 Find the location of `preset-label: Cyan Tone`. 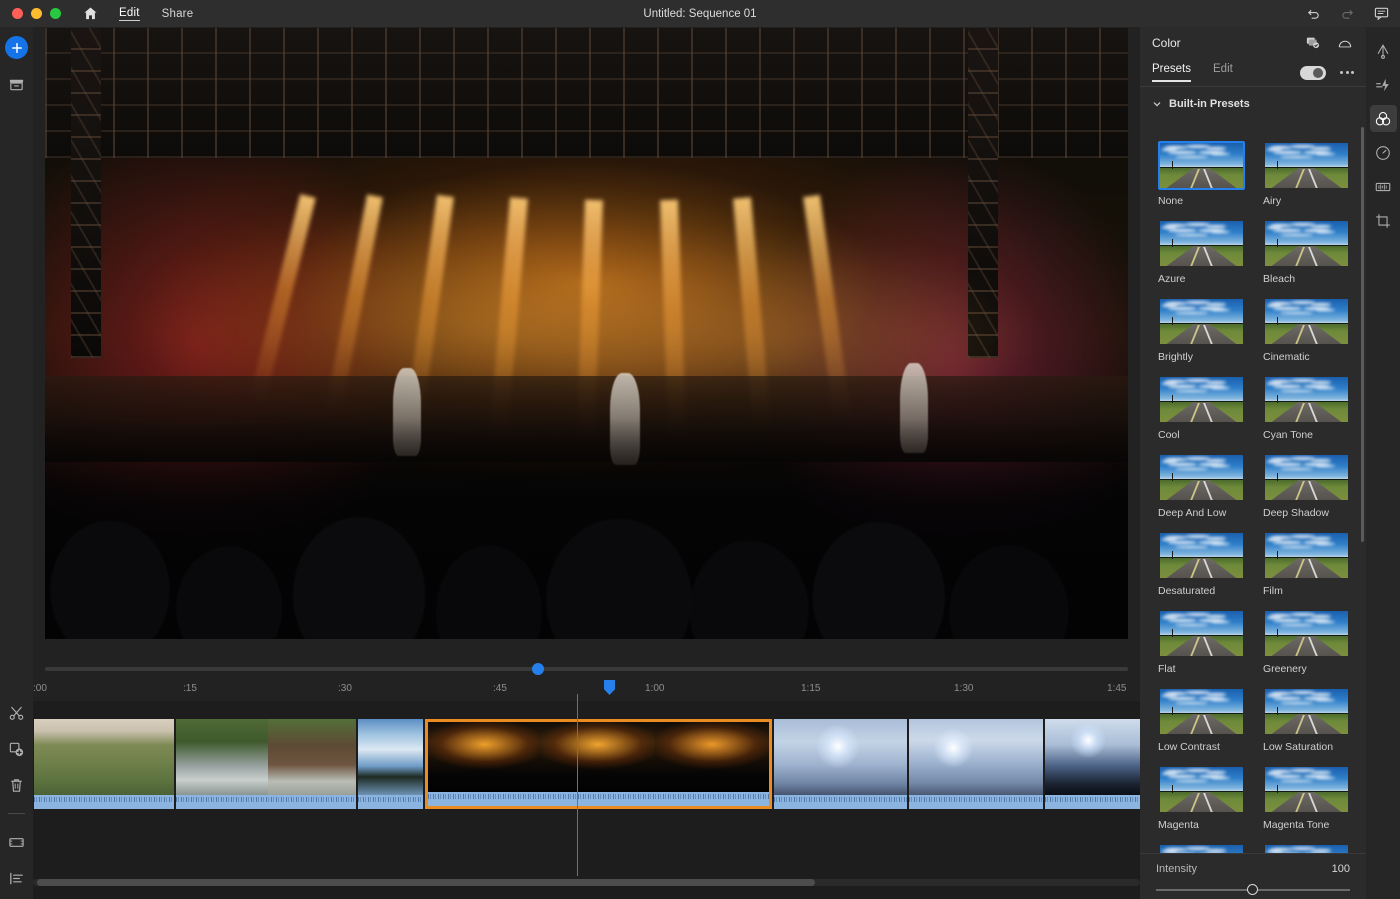

preset-label: Cyan Tone is located at coordinates (1288, 435).